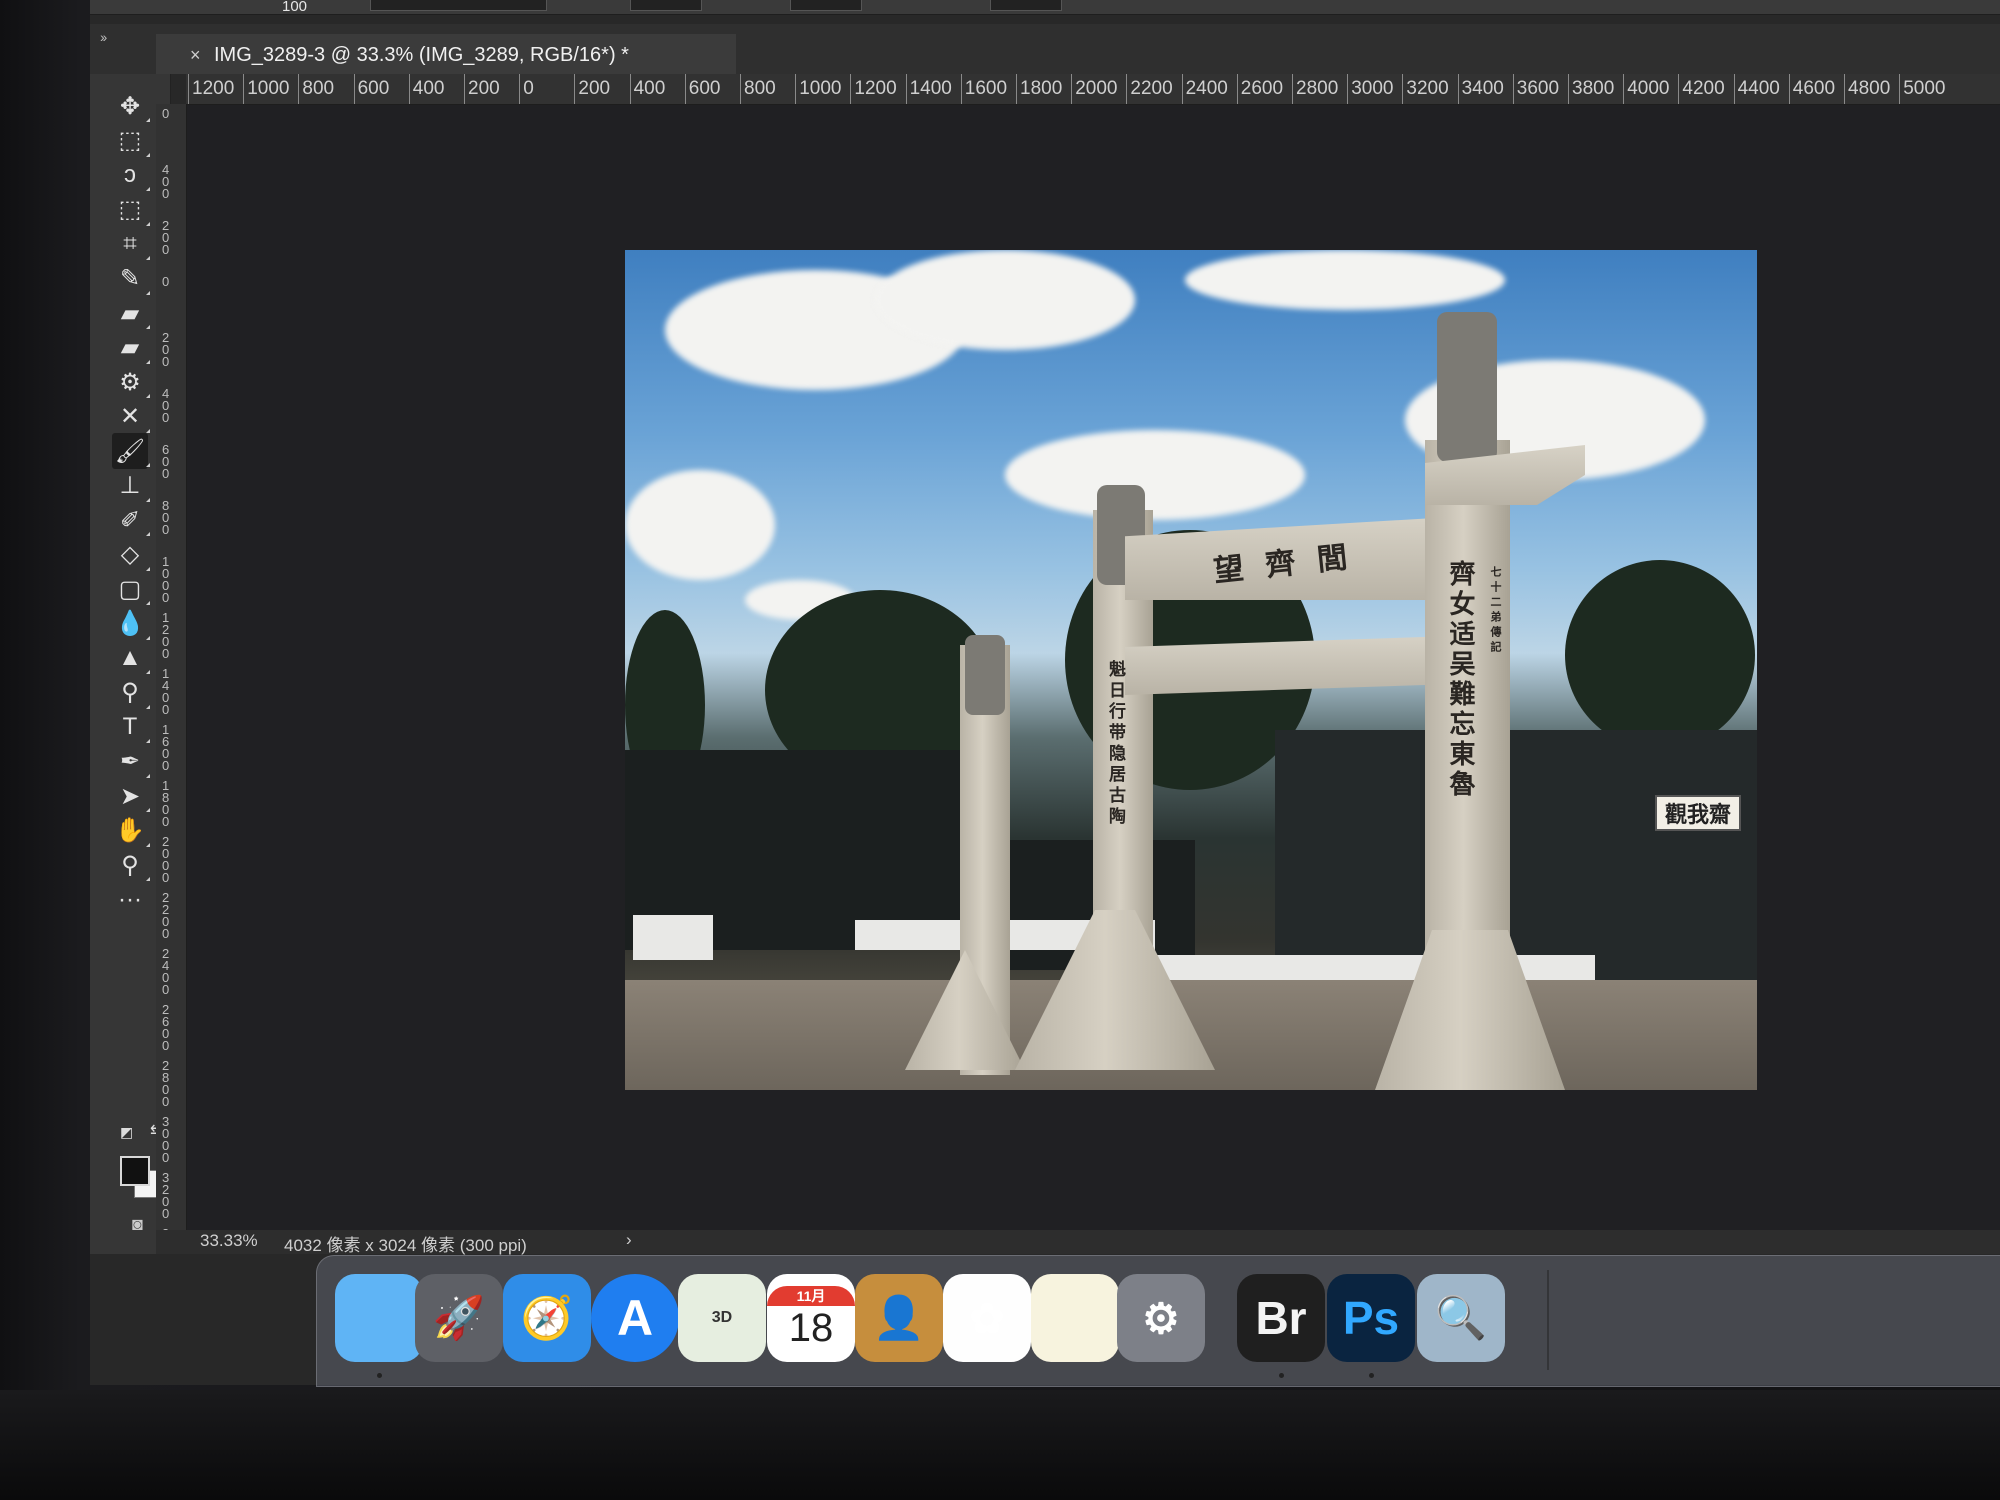 The width and height of the screenshot is (2000, 1500). What do you see at coordinates (213, 88) in the screenshot?
I see `ruler-label: 1200` at bounding box center [213, 88].